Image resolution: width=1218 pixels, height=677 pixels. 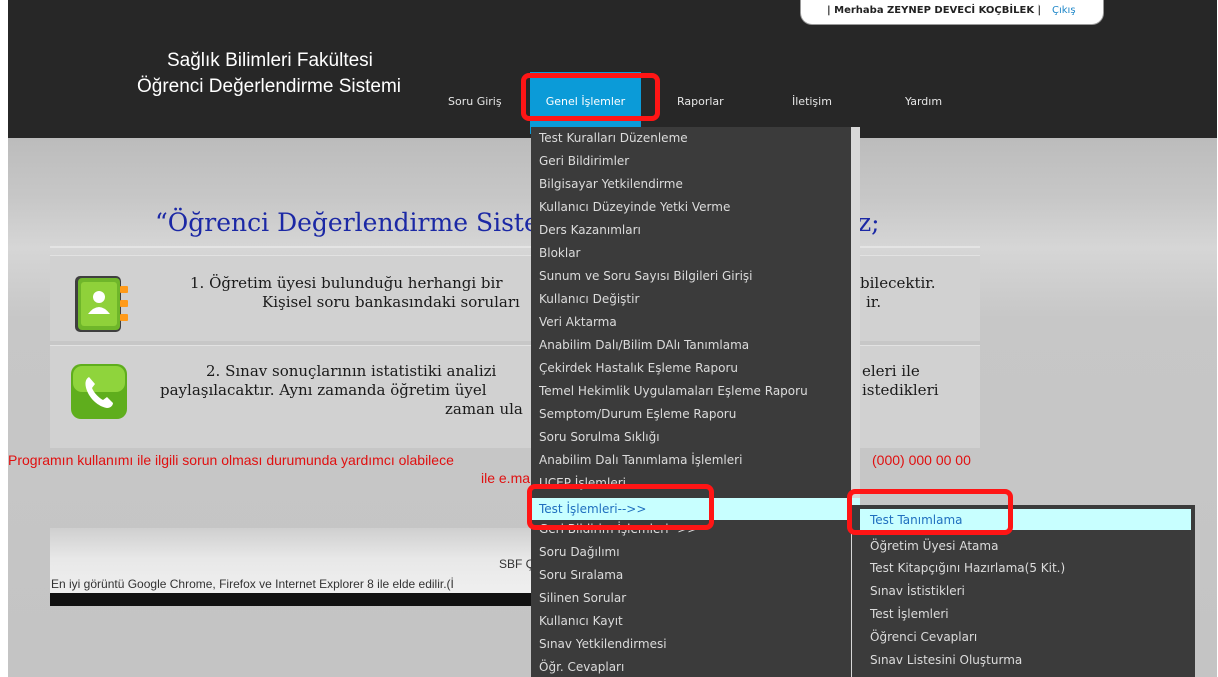 I want to click on submenu-item-sinav-listesi: Sınav Listesini Oluşturma, so click(x=946, y=660).